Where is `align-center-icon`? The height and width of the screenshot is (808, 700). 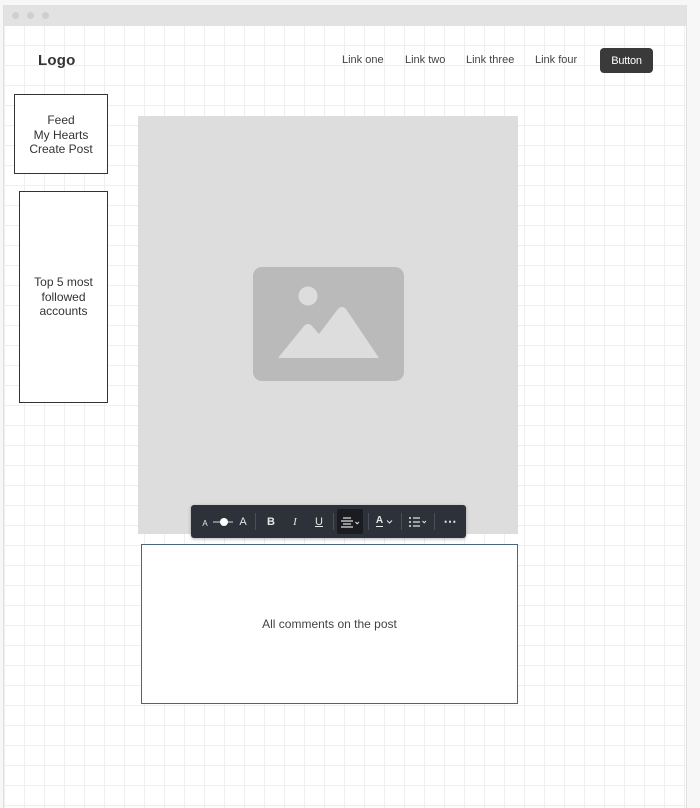
align-center-icon is located at coordinates (350, 522).